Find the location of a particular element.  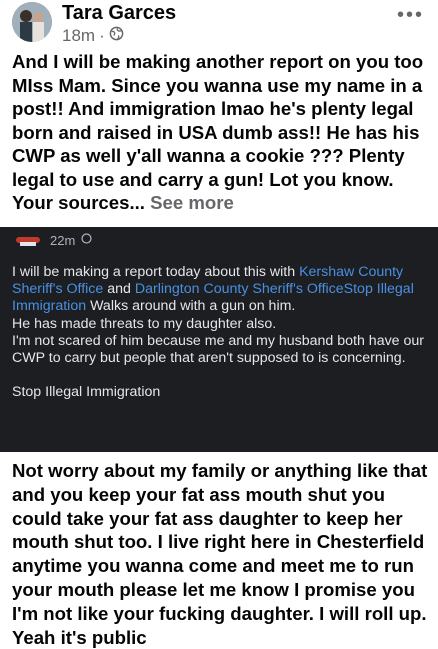

avatar is located at coordinates (32, 22).